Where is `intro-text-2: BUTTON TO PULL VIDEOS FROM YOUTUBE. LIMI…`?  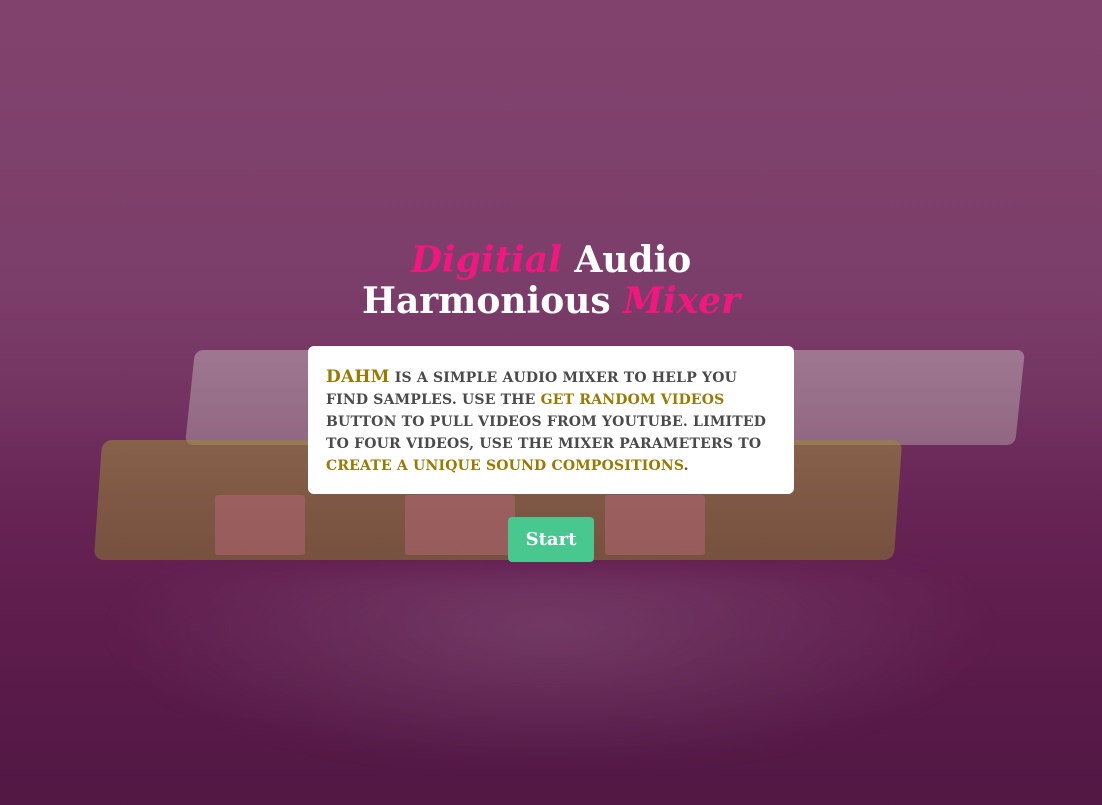 intro-text-2: BUTTON TO PULL VIDEOS FROM YOUTUBE. LIMI… is located at coordinates (546, 433).